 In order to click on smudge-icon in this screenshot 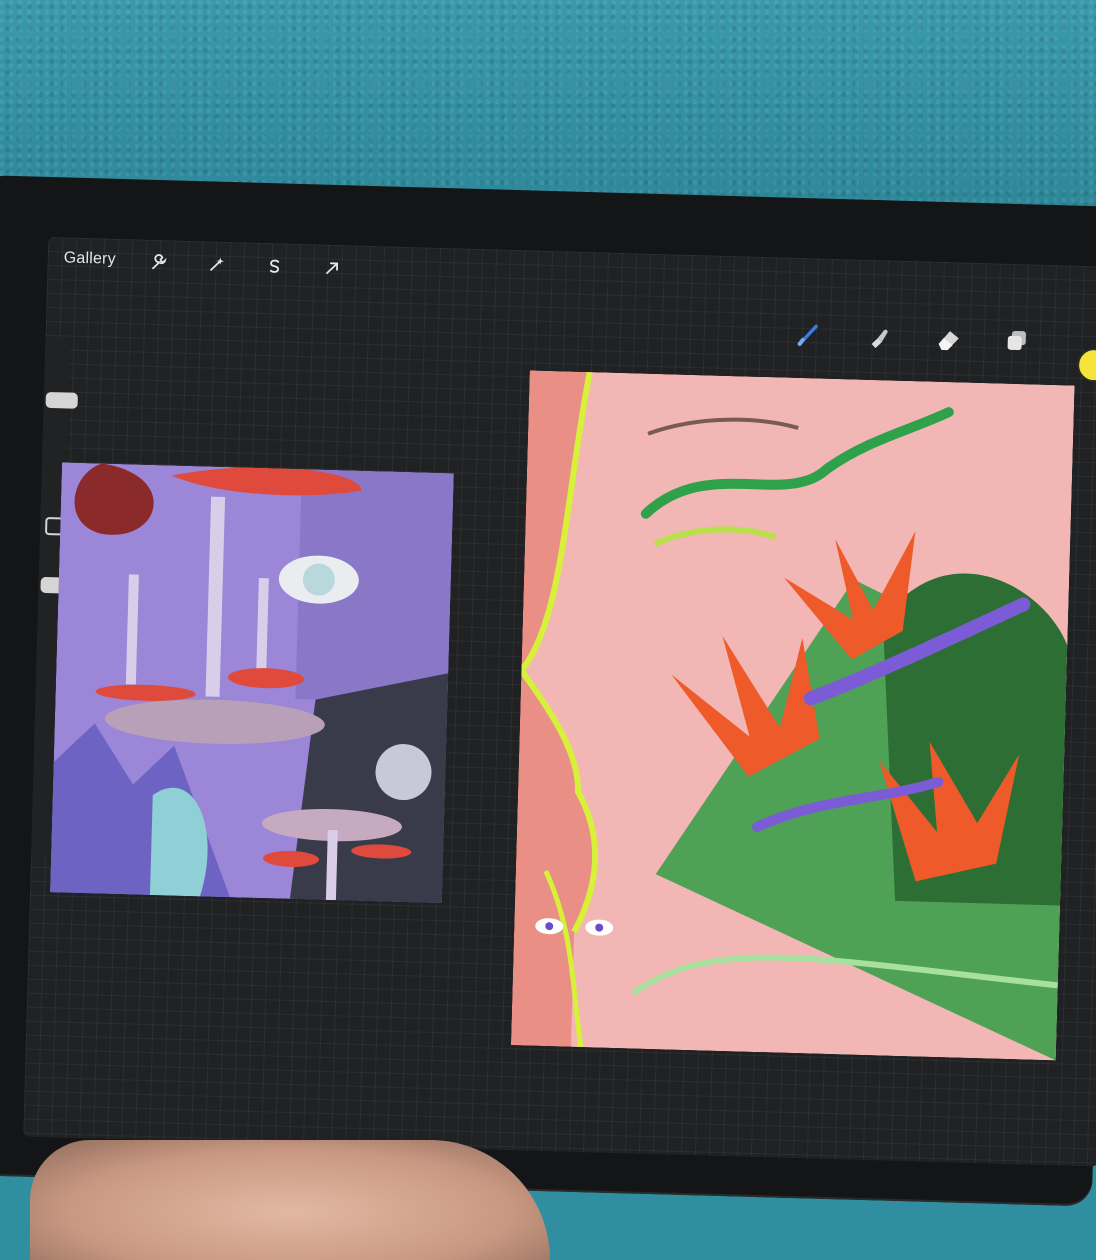, I will do `click(878, 337)`.